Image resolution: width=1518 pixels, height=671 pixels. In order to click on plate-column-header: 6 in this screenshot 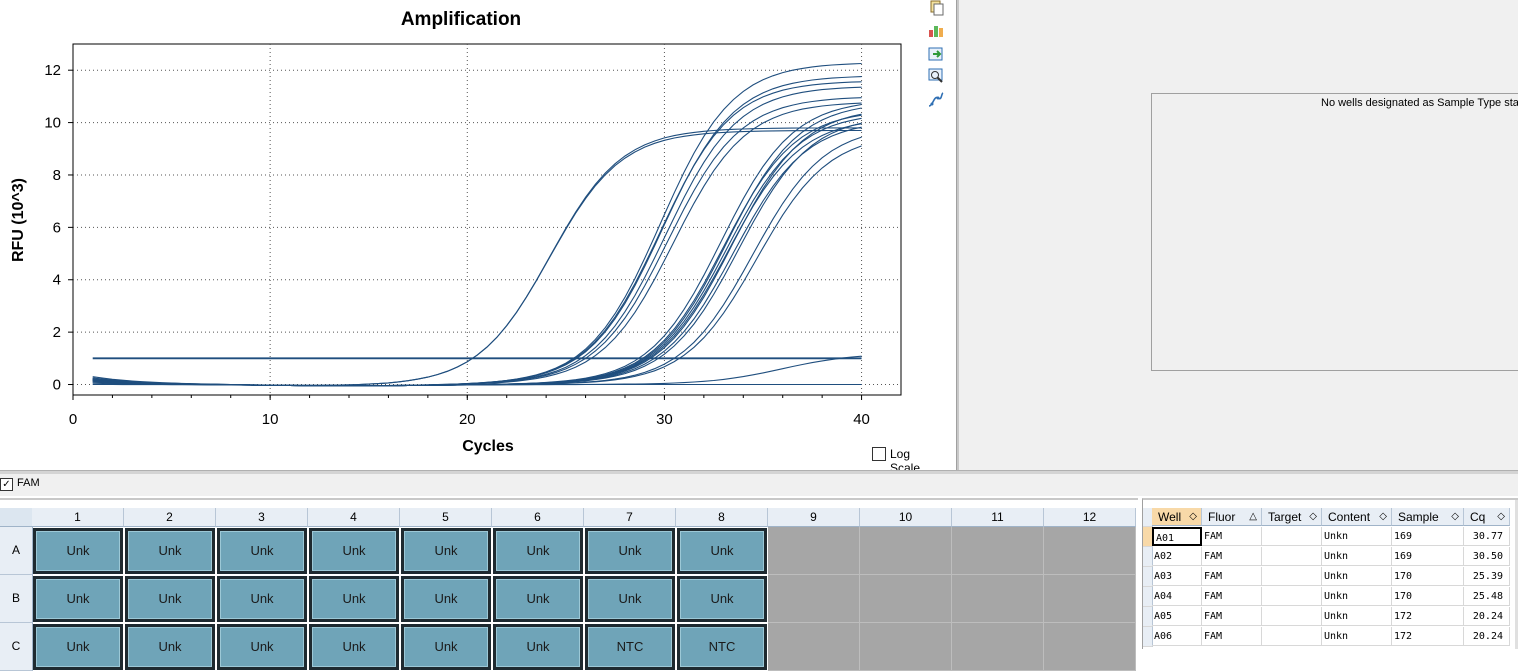, I will do `click(538, 517)`.